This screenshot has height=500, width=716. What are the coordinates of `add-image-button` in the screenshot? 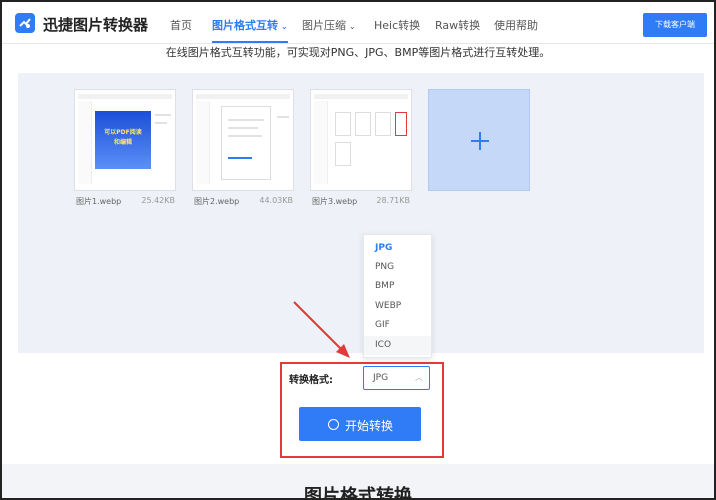 It's located at (479, 140).